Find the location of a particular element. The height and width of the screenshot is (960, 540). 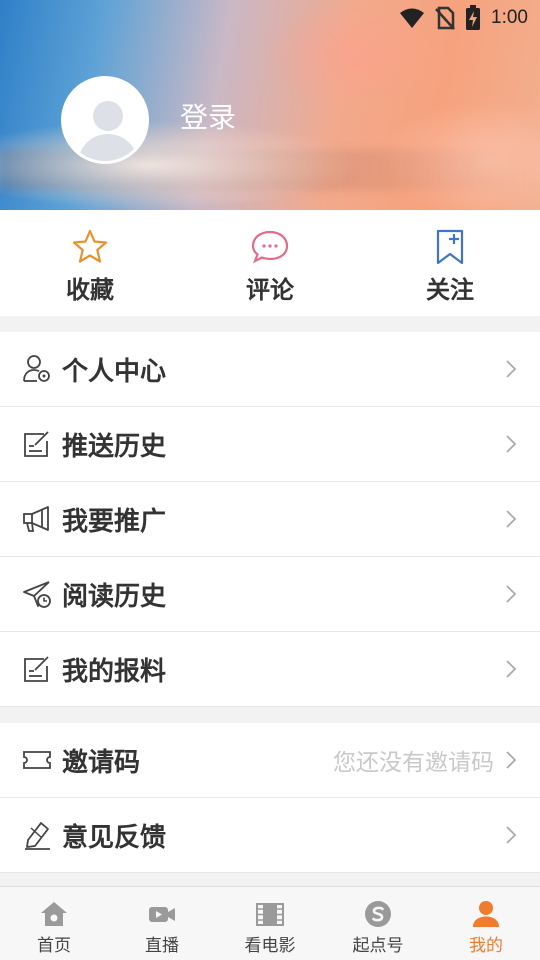

tab-qidian: 起点号 is located at coordinates (378, 923).